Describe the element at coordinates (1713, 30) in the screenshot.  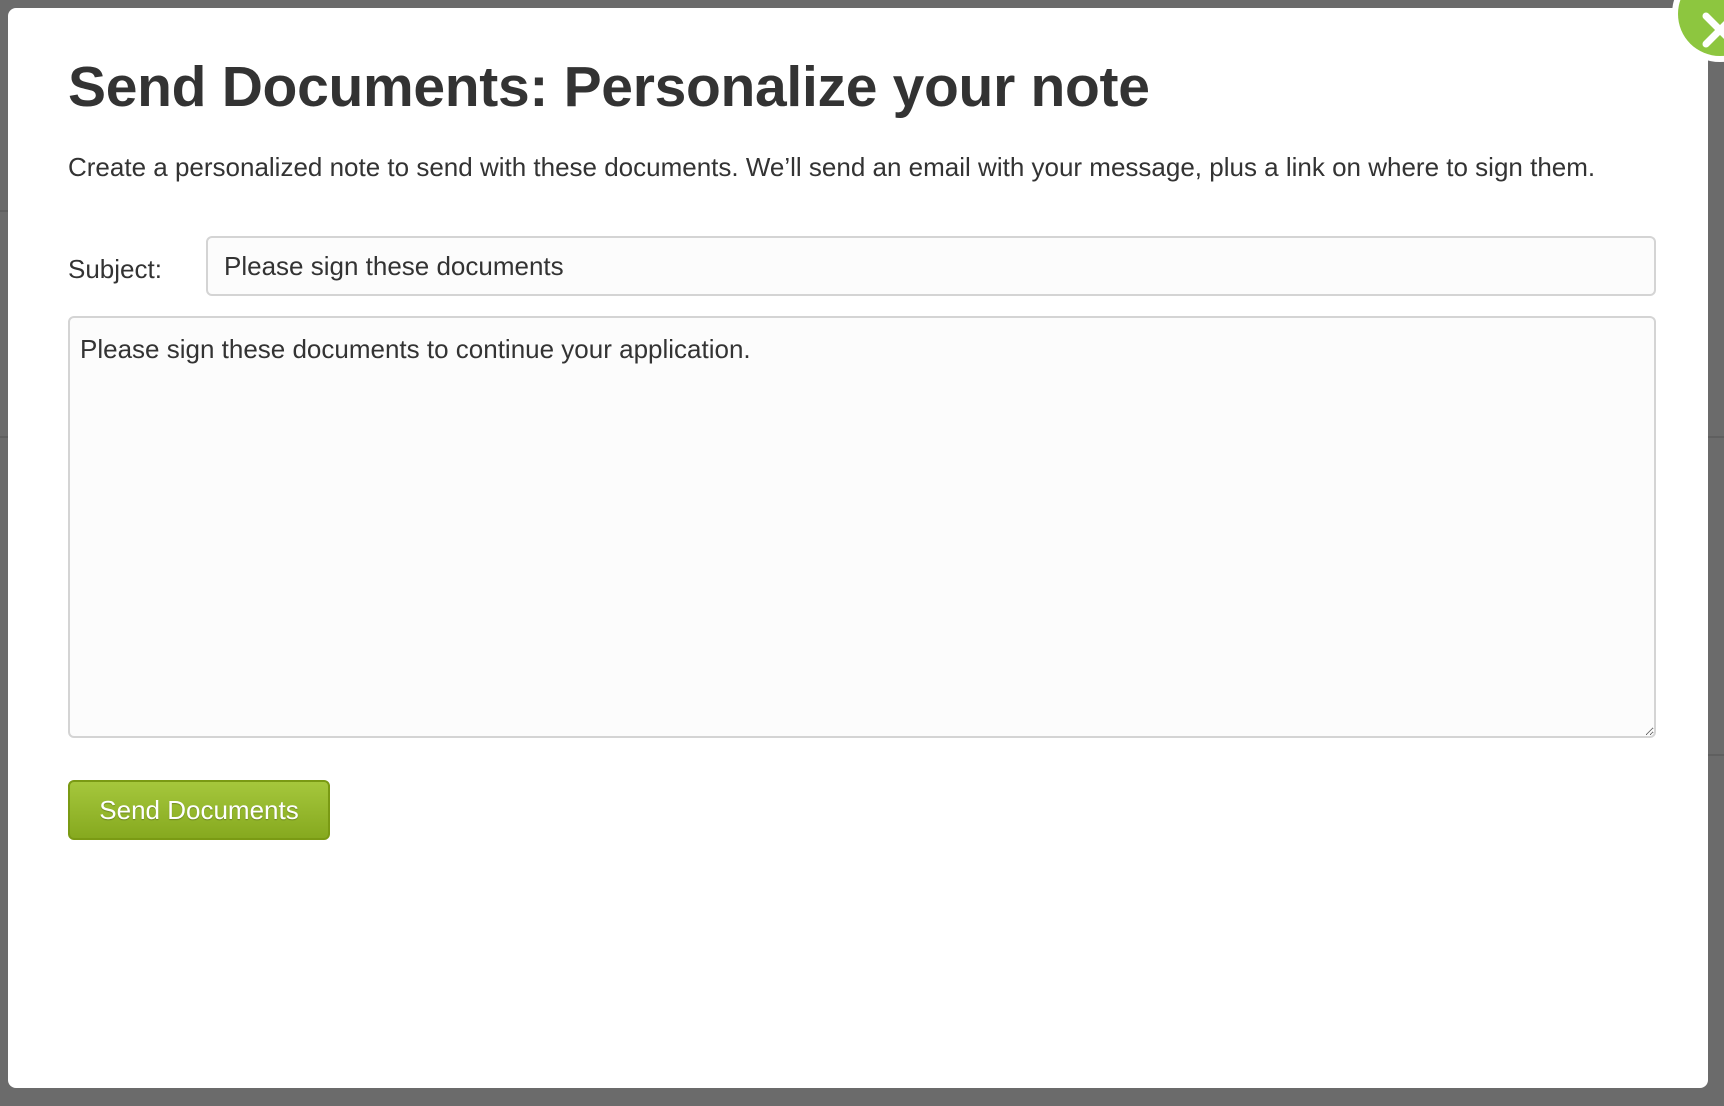
I see `close-x-icon` at that location.